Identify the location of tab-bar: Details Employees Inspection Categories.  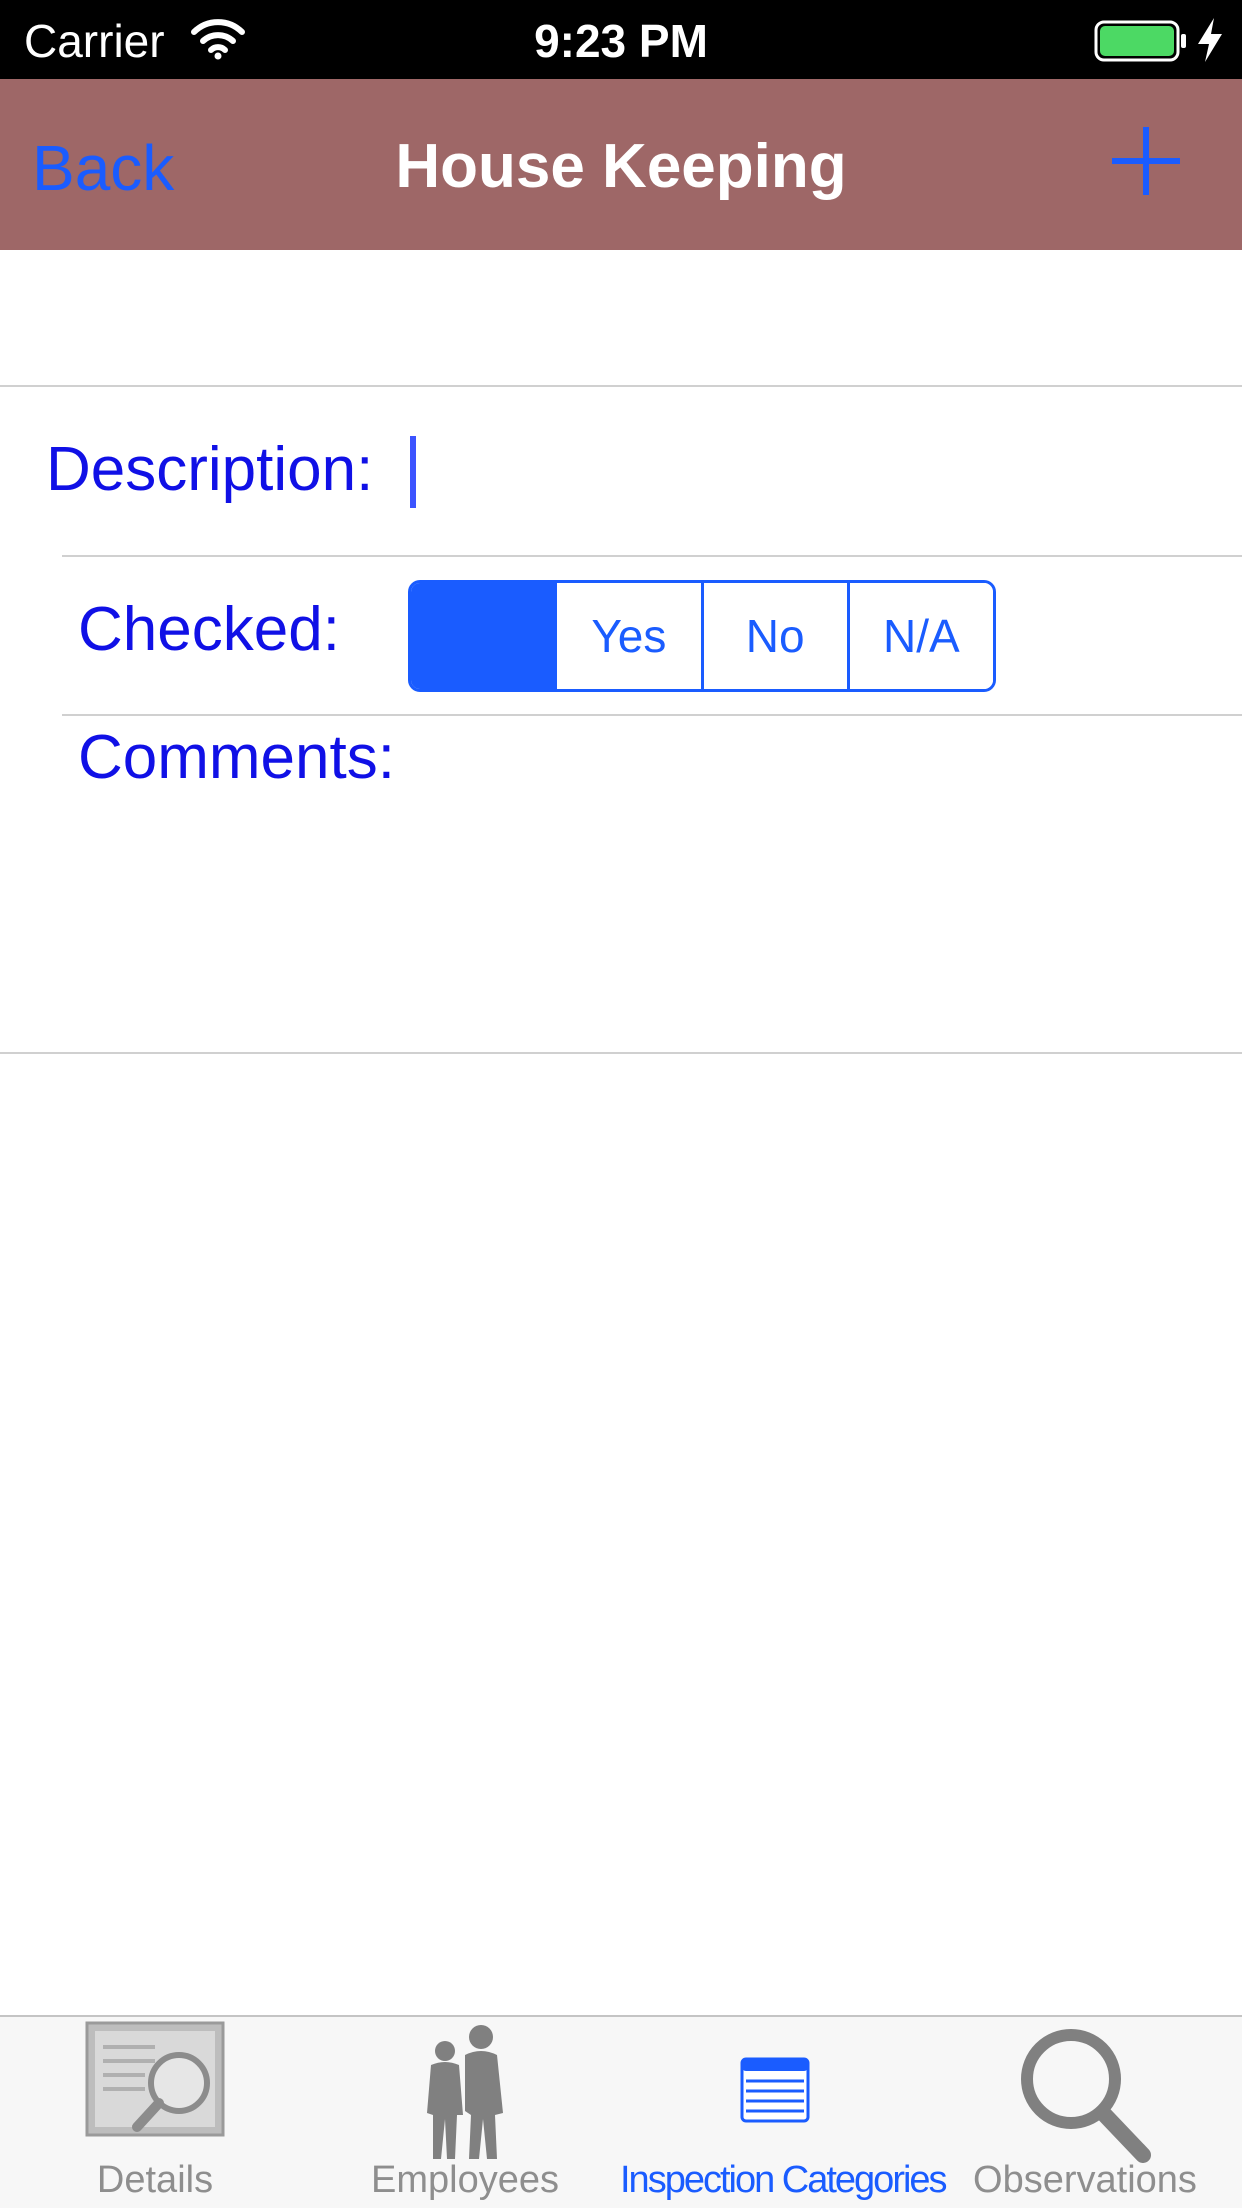
(621, 2111).